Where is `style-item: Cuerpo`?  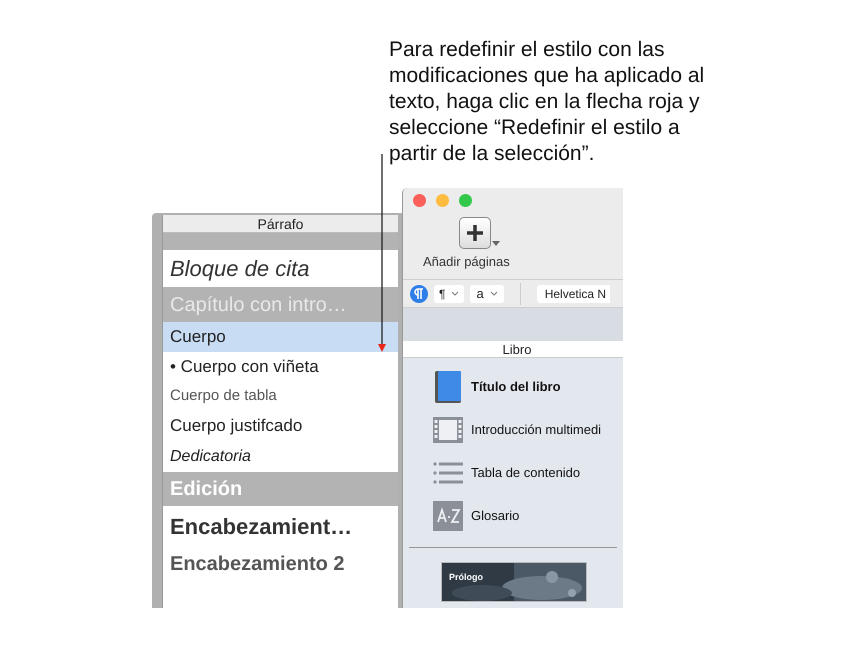 style-item: Cuerpo is located at coordinates (280, 337).